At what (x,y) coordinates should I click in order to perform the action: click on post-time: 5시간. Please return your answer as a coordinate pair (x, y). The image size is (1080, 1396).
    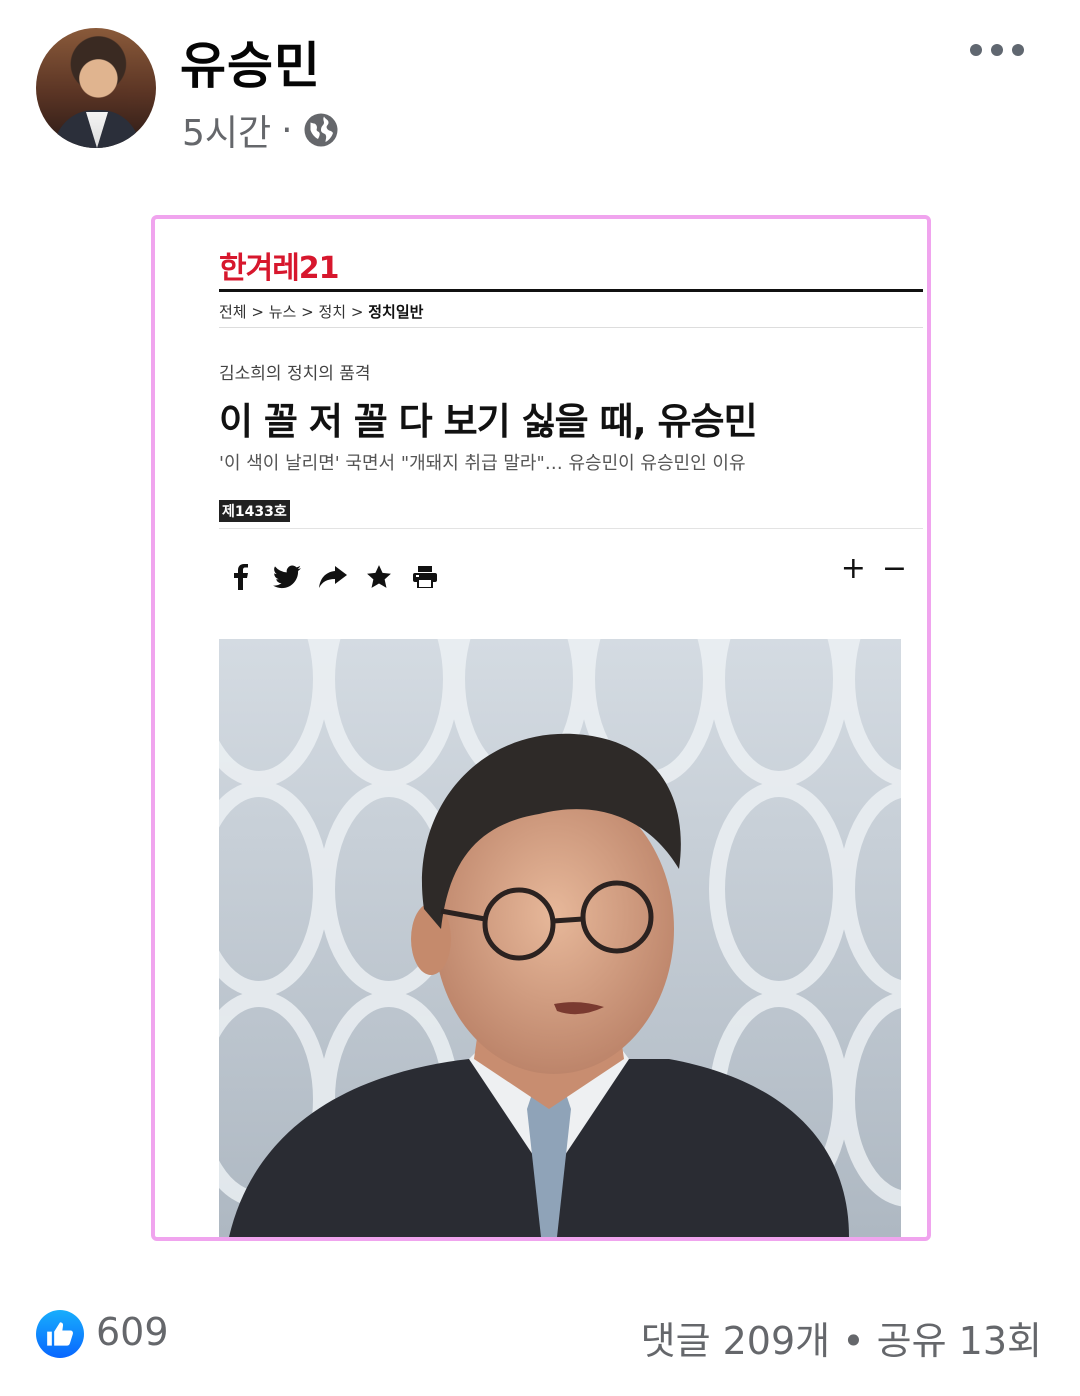
    Looking at the image, I should click on (226, 130).